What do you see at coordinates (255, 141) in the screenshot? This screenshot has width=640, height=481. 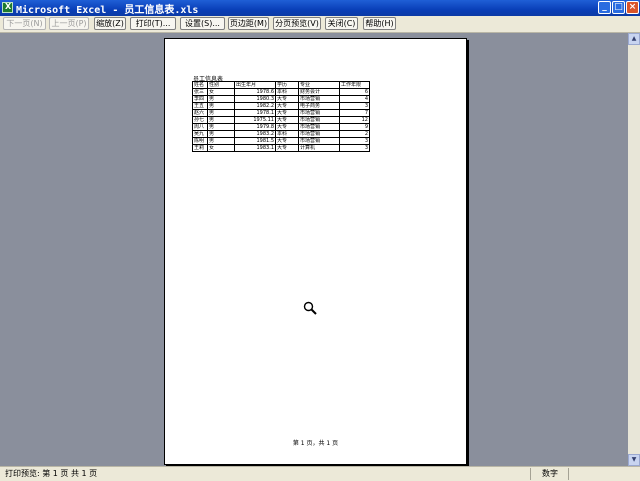 I see `table-cell: 1981.5` at bounding box center [255, 141].